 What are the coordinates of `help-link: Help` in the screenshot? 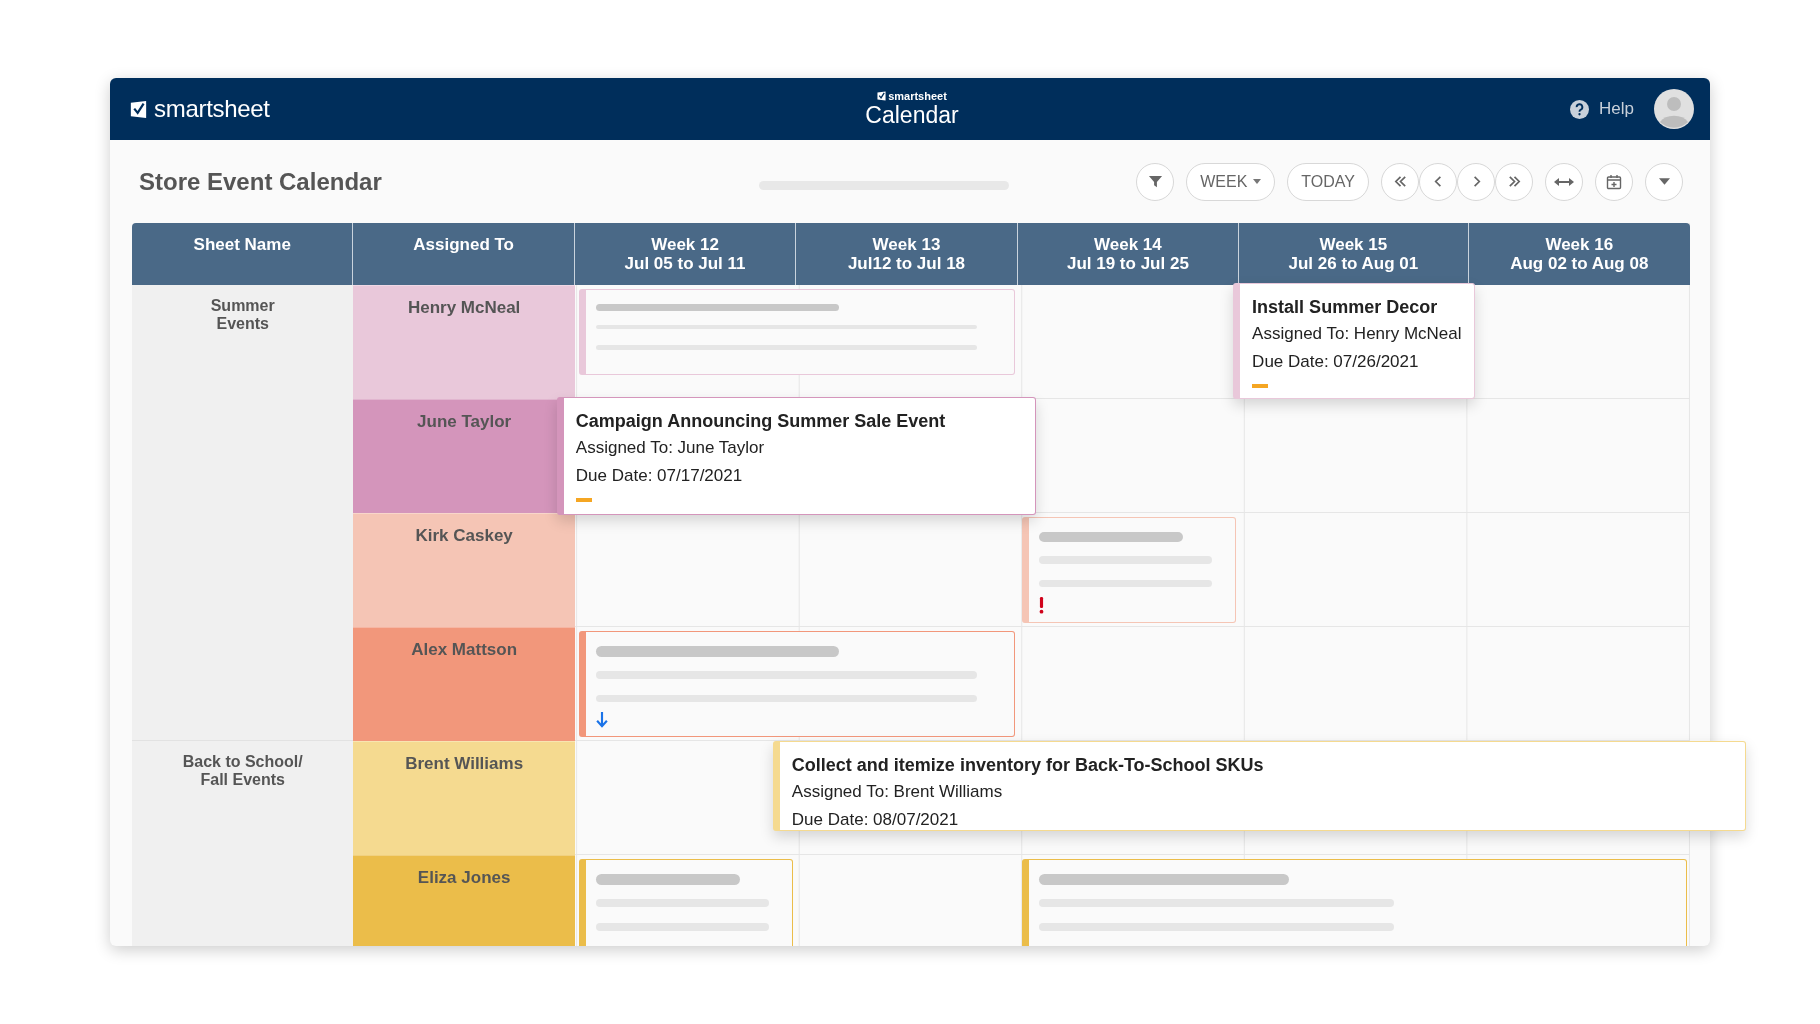 It's located at (1616, 109).